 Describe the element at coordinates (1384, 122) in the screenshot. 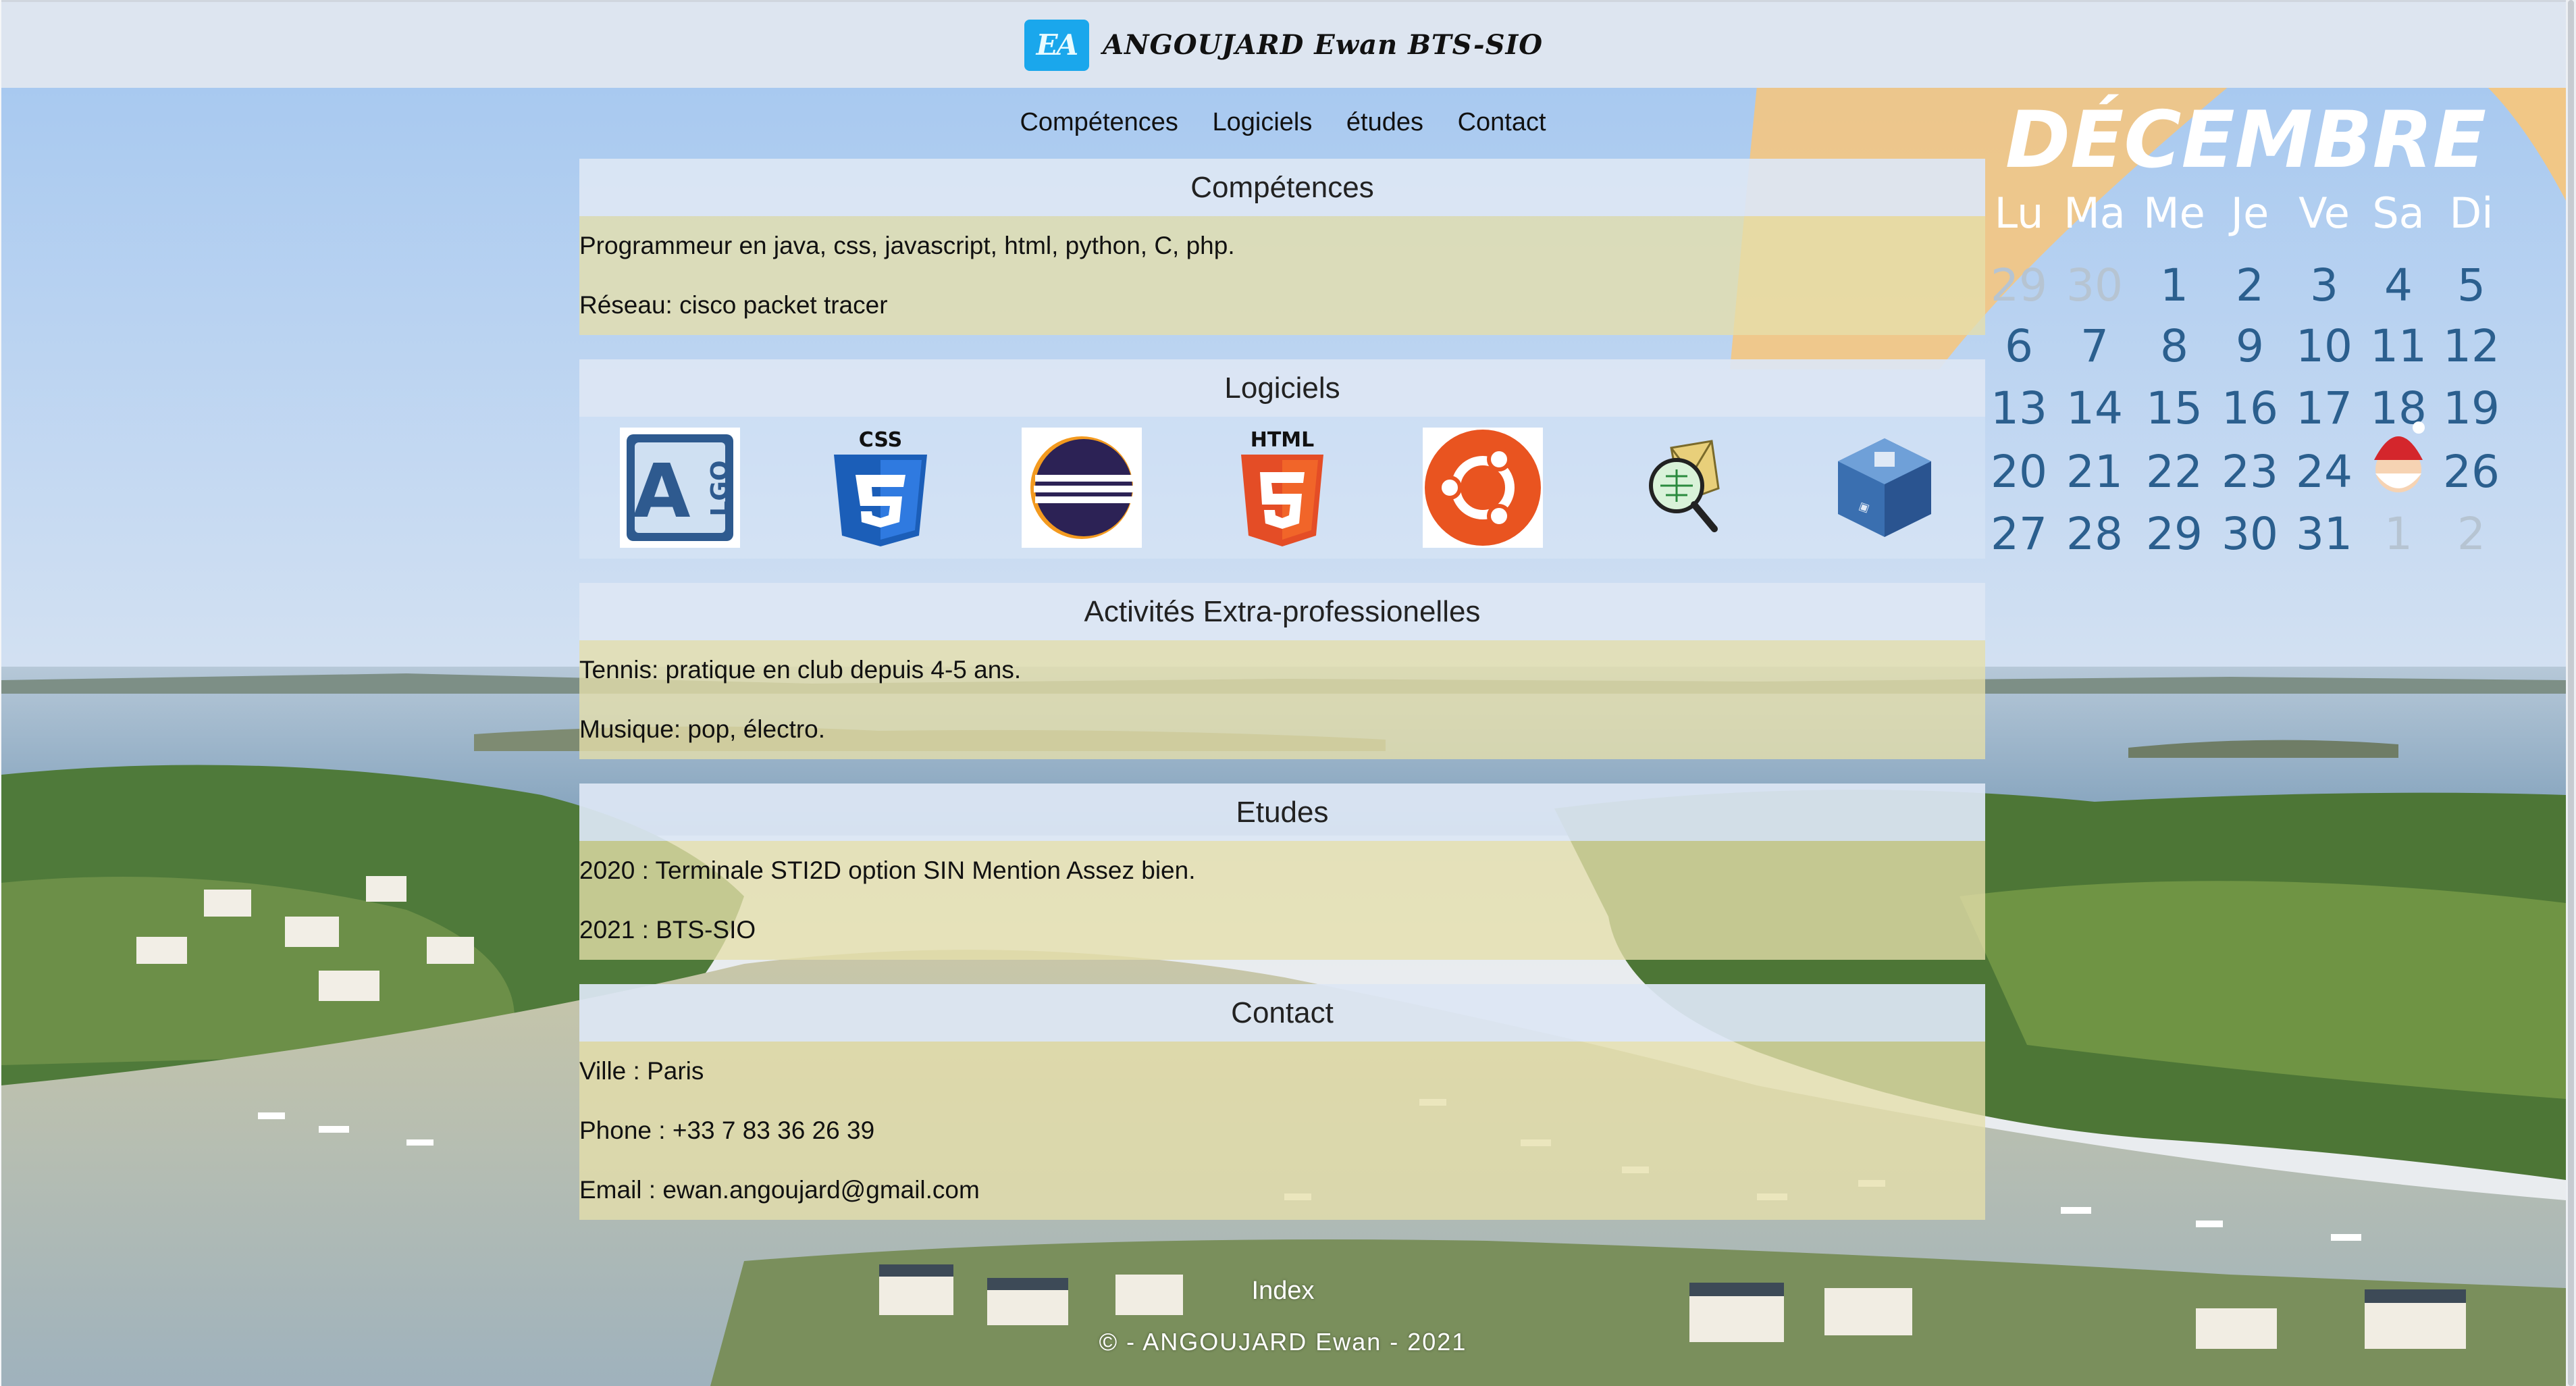

I see `nav-link-etudes: études` at that location.